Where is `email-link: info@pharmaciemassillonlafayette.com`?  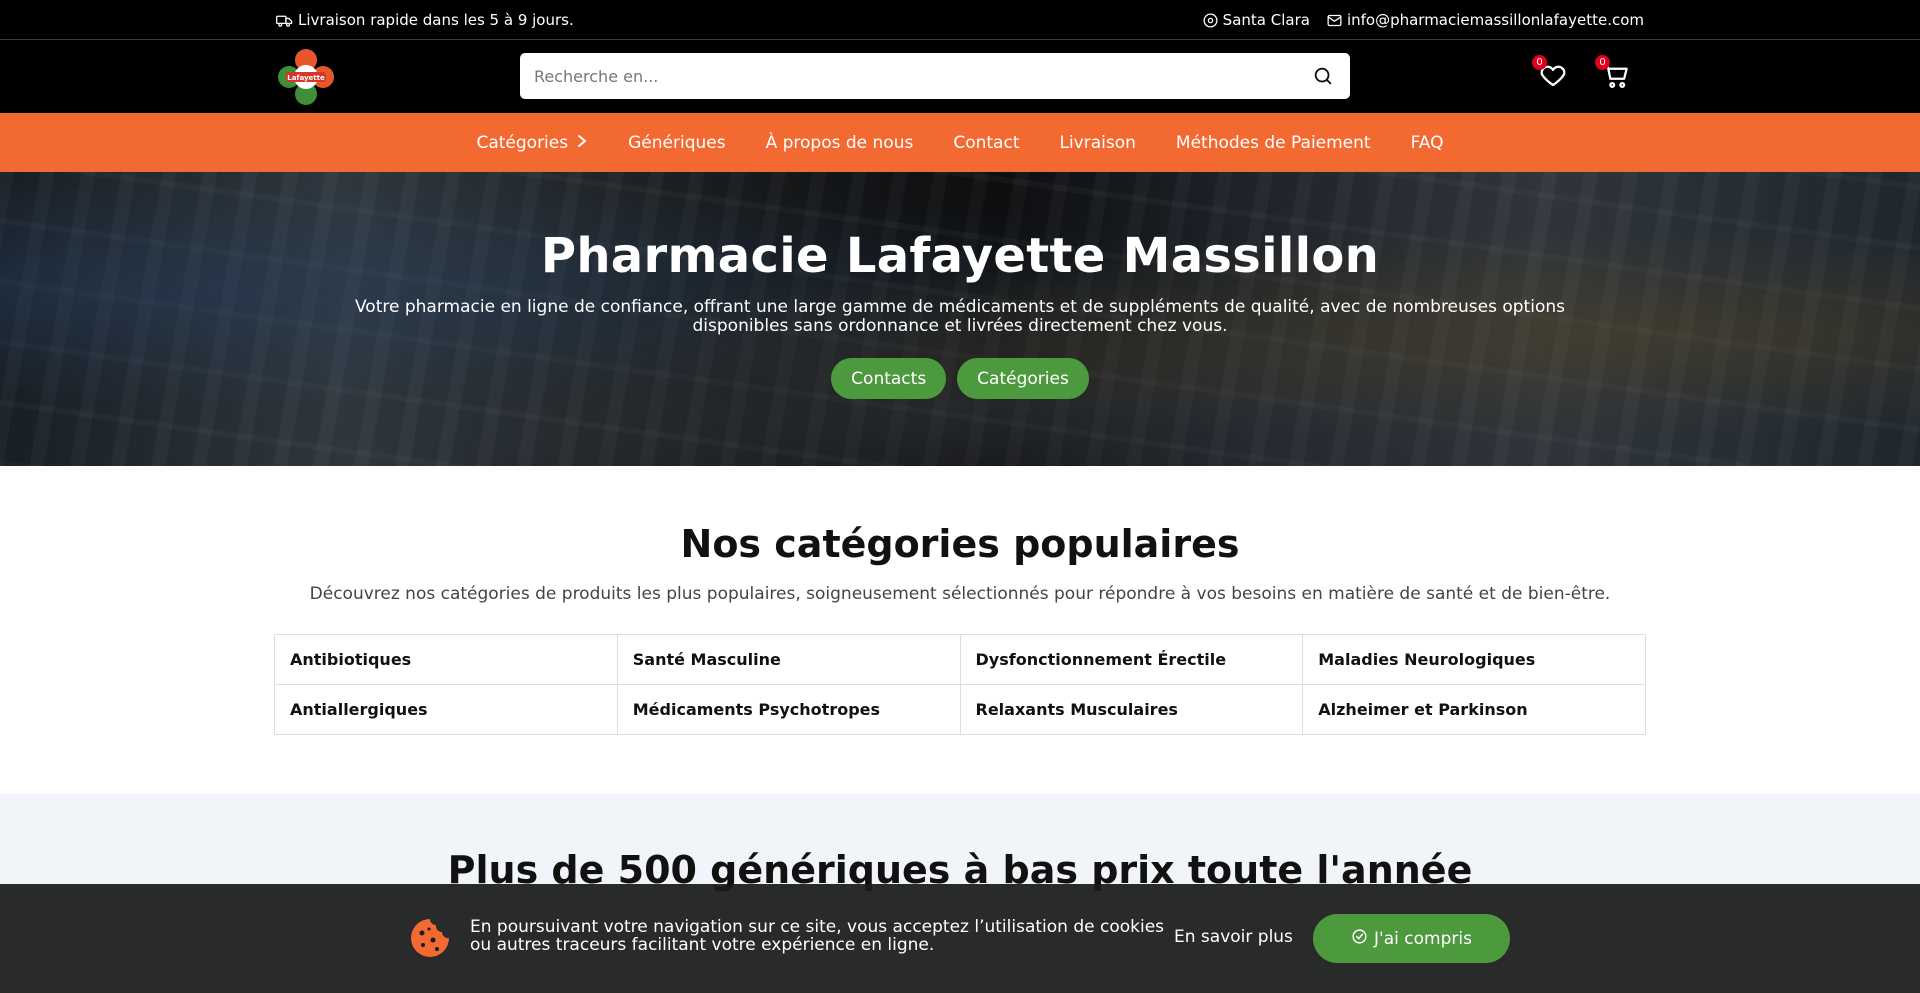
email-link: info@pharmaciemassillonlafayette.com is located at coordinates (1485, 20).